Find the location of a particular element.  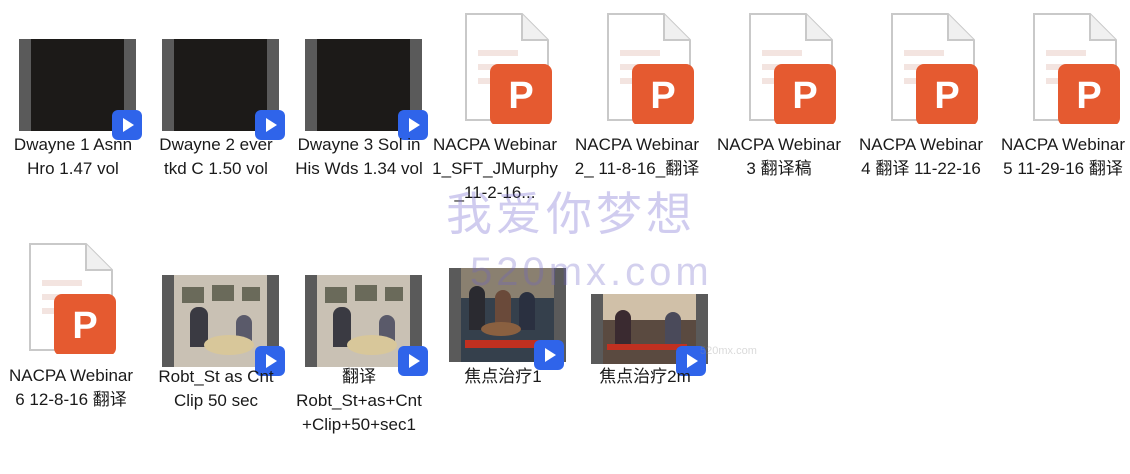

file-label: NACPA Webinar 2_ 11-8-16_翻译 is located at coordinates (637, 156).